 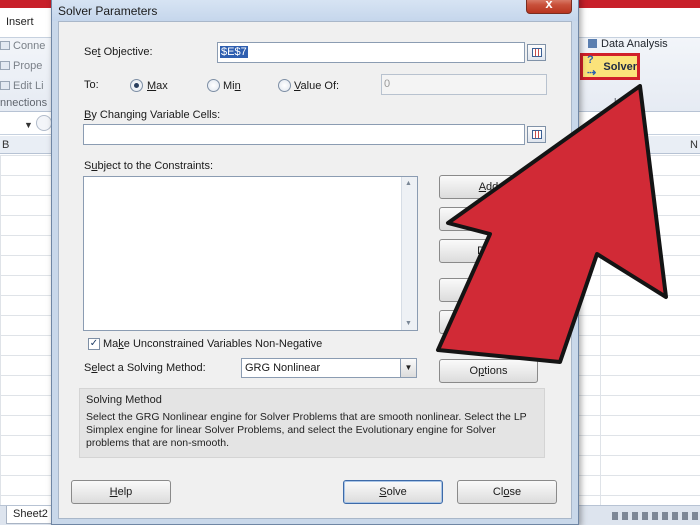 What do you see at coordinates (44, 123) in the screenshot?
I see `formula-fx-icon` at bounding box center [44, 123].